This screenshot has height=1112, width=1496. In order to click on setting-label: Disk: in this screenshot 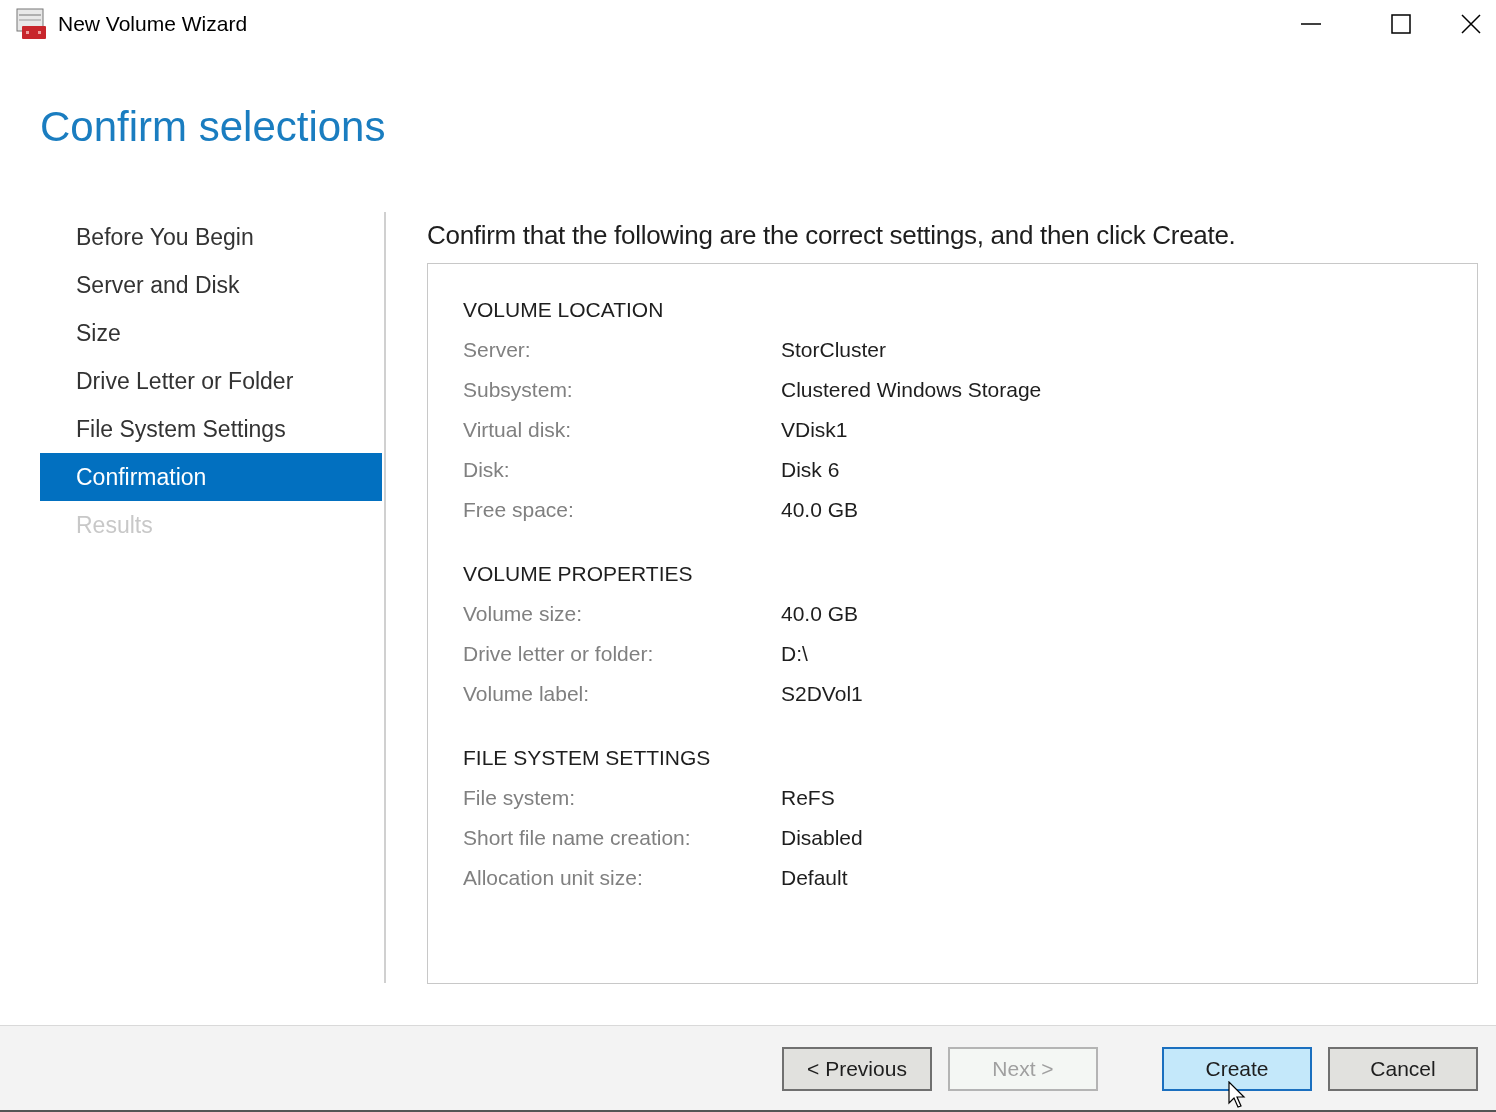, I will do `click(487, 470)`.